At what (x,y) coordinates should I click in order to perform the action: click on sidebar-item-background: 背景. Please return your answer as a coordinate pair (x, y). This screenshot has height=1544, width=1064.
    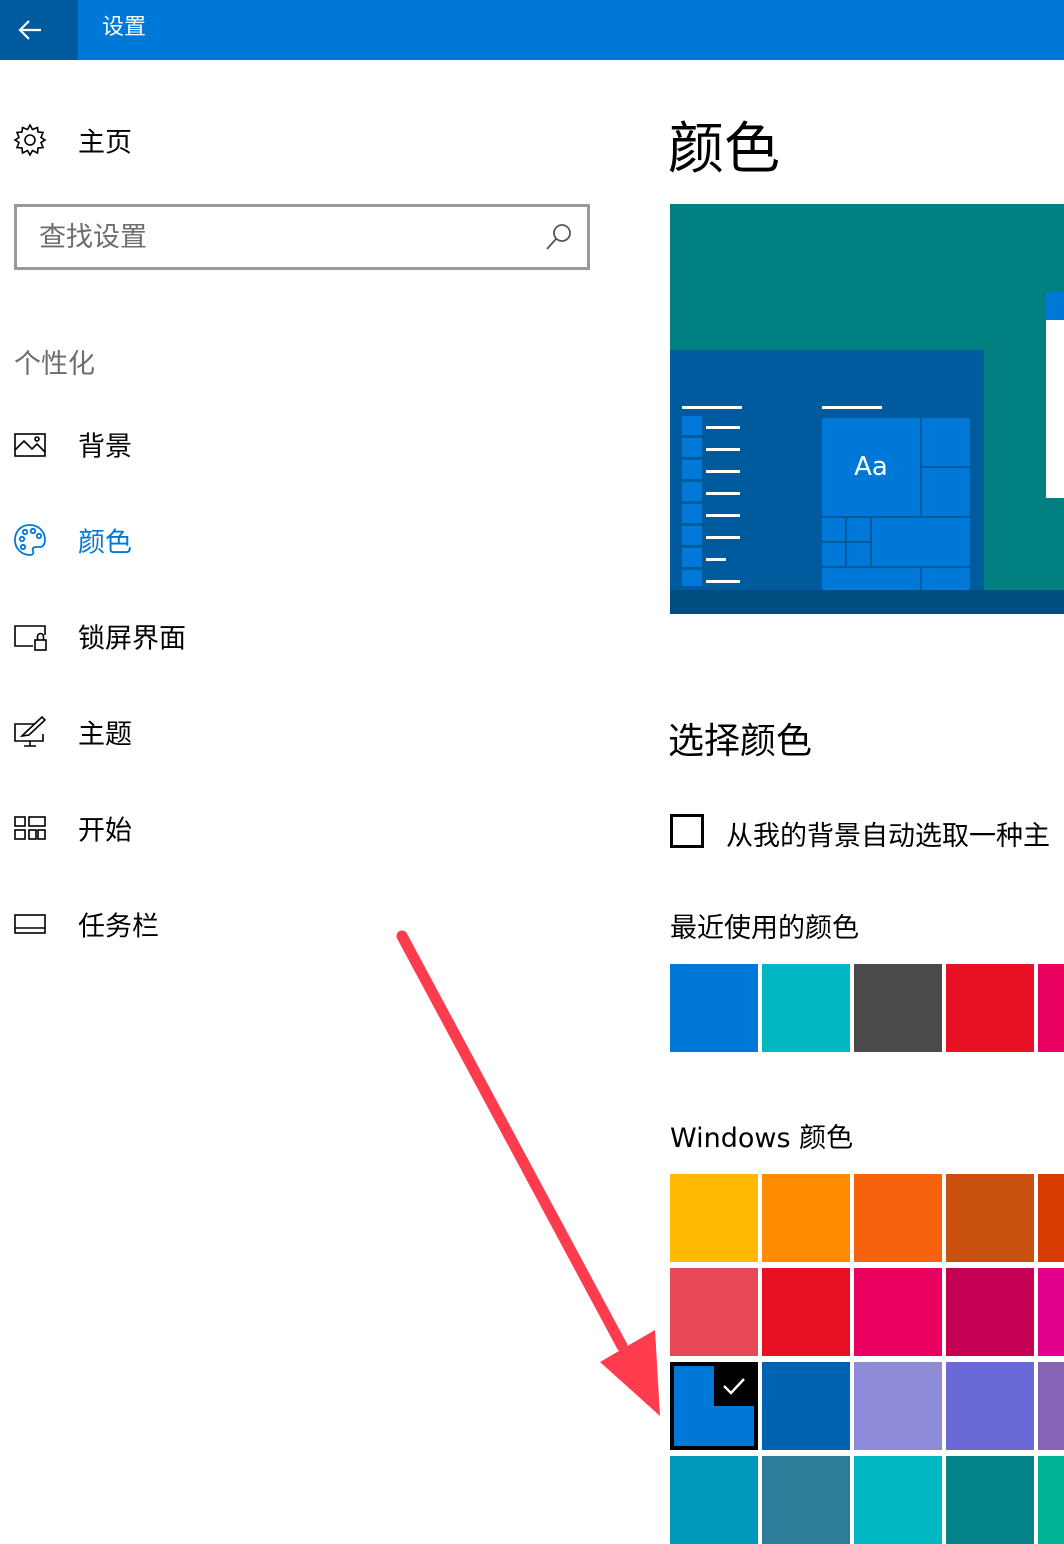
    Looking at the image, I should click on (300, 444).